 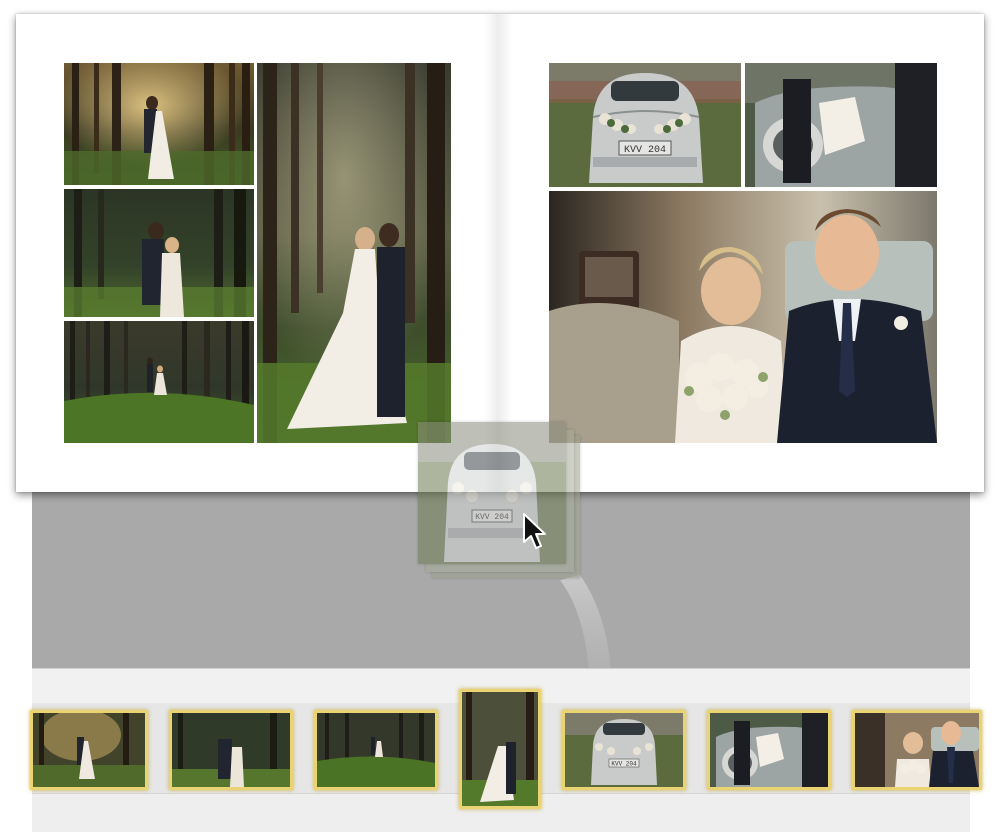 I want to click on photo-groom-helping-bride, so click(x=841, y=125).